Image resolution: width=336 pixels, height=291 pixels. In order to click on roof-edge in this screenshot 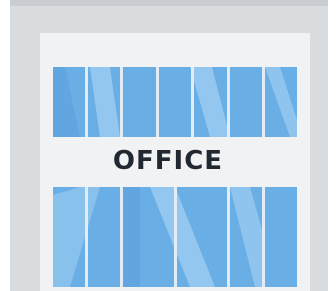, I will do `click(169, 3)`.